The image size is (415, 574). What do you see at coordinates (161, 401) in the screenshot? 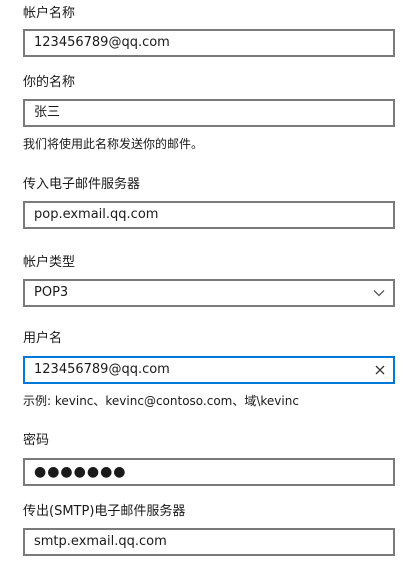
I see `username-helper-text: 示例: kevinc、kevinc@contoso.com、域\kevinc` at bounding box center [161, 401].